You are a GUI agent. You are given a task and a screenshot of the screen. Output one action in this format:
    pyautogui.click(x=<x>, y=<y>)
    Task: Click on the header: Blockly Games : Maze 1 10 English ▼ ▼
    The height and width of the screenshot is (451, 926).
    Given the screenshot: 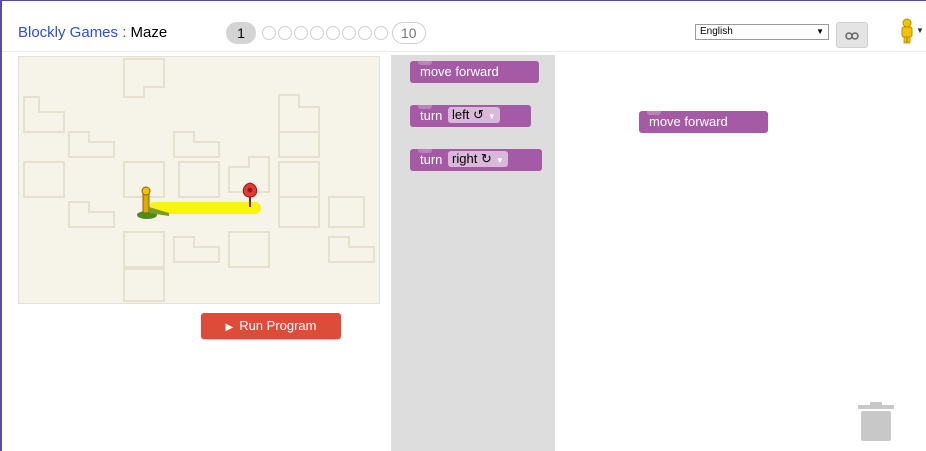 What is the action you would take?
    pyautogui.click(x=464, y=26)
    